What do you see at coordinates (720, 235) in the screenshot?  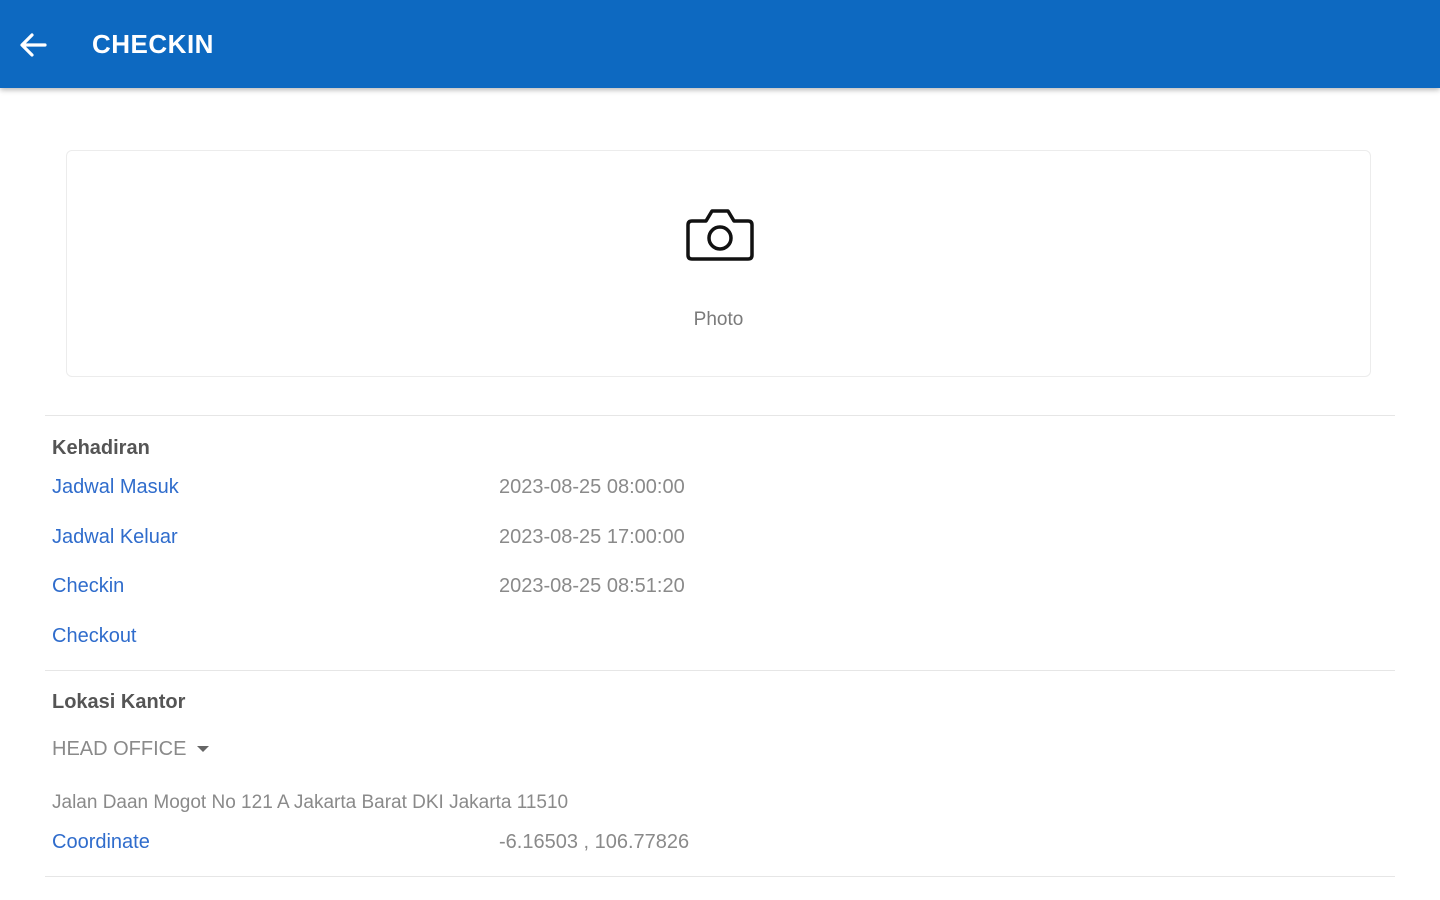 I see `camera-icon` at bounding box center [720, 235].